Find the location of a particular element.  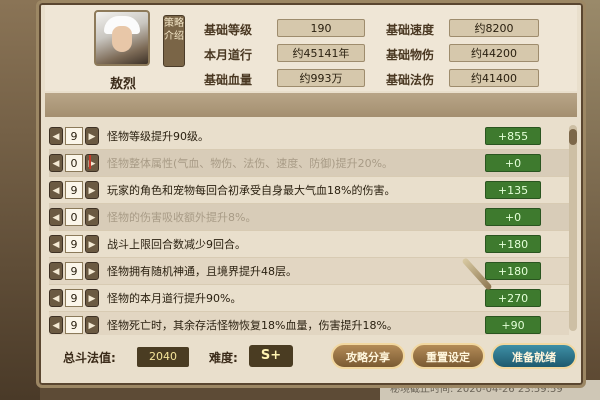

modifier-row: ◀ 9 ▶ 怪物的本月道行提升90%。 +270 is located at coordinates (309, 298).